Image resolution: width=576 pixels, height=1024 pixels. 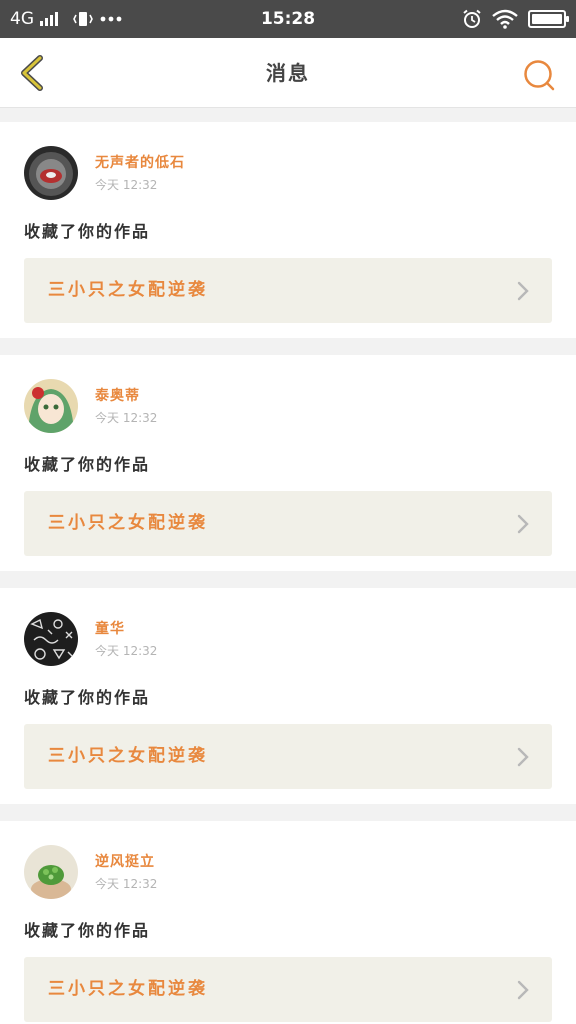 I want to click on search-button, so click(x=539, y=75).